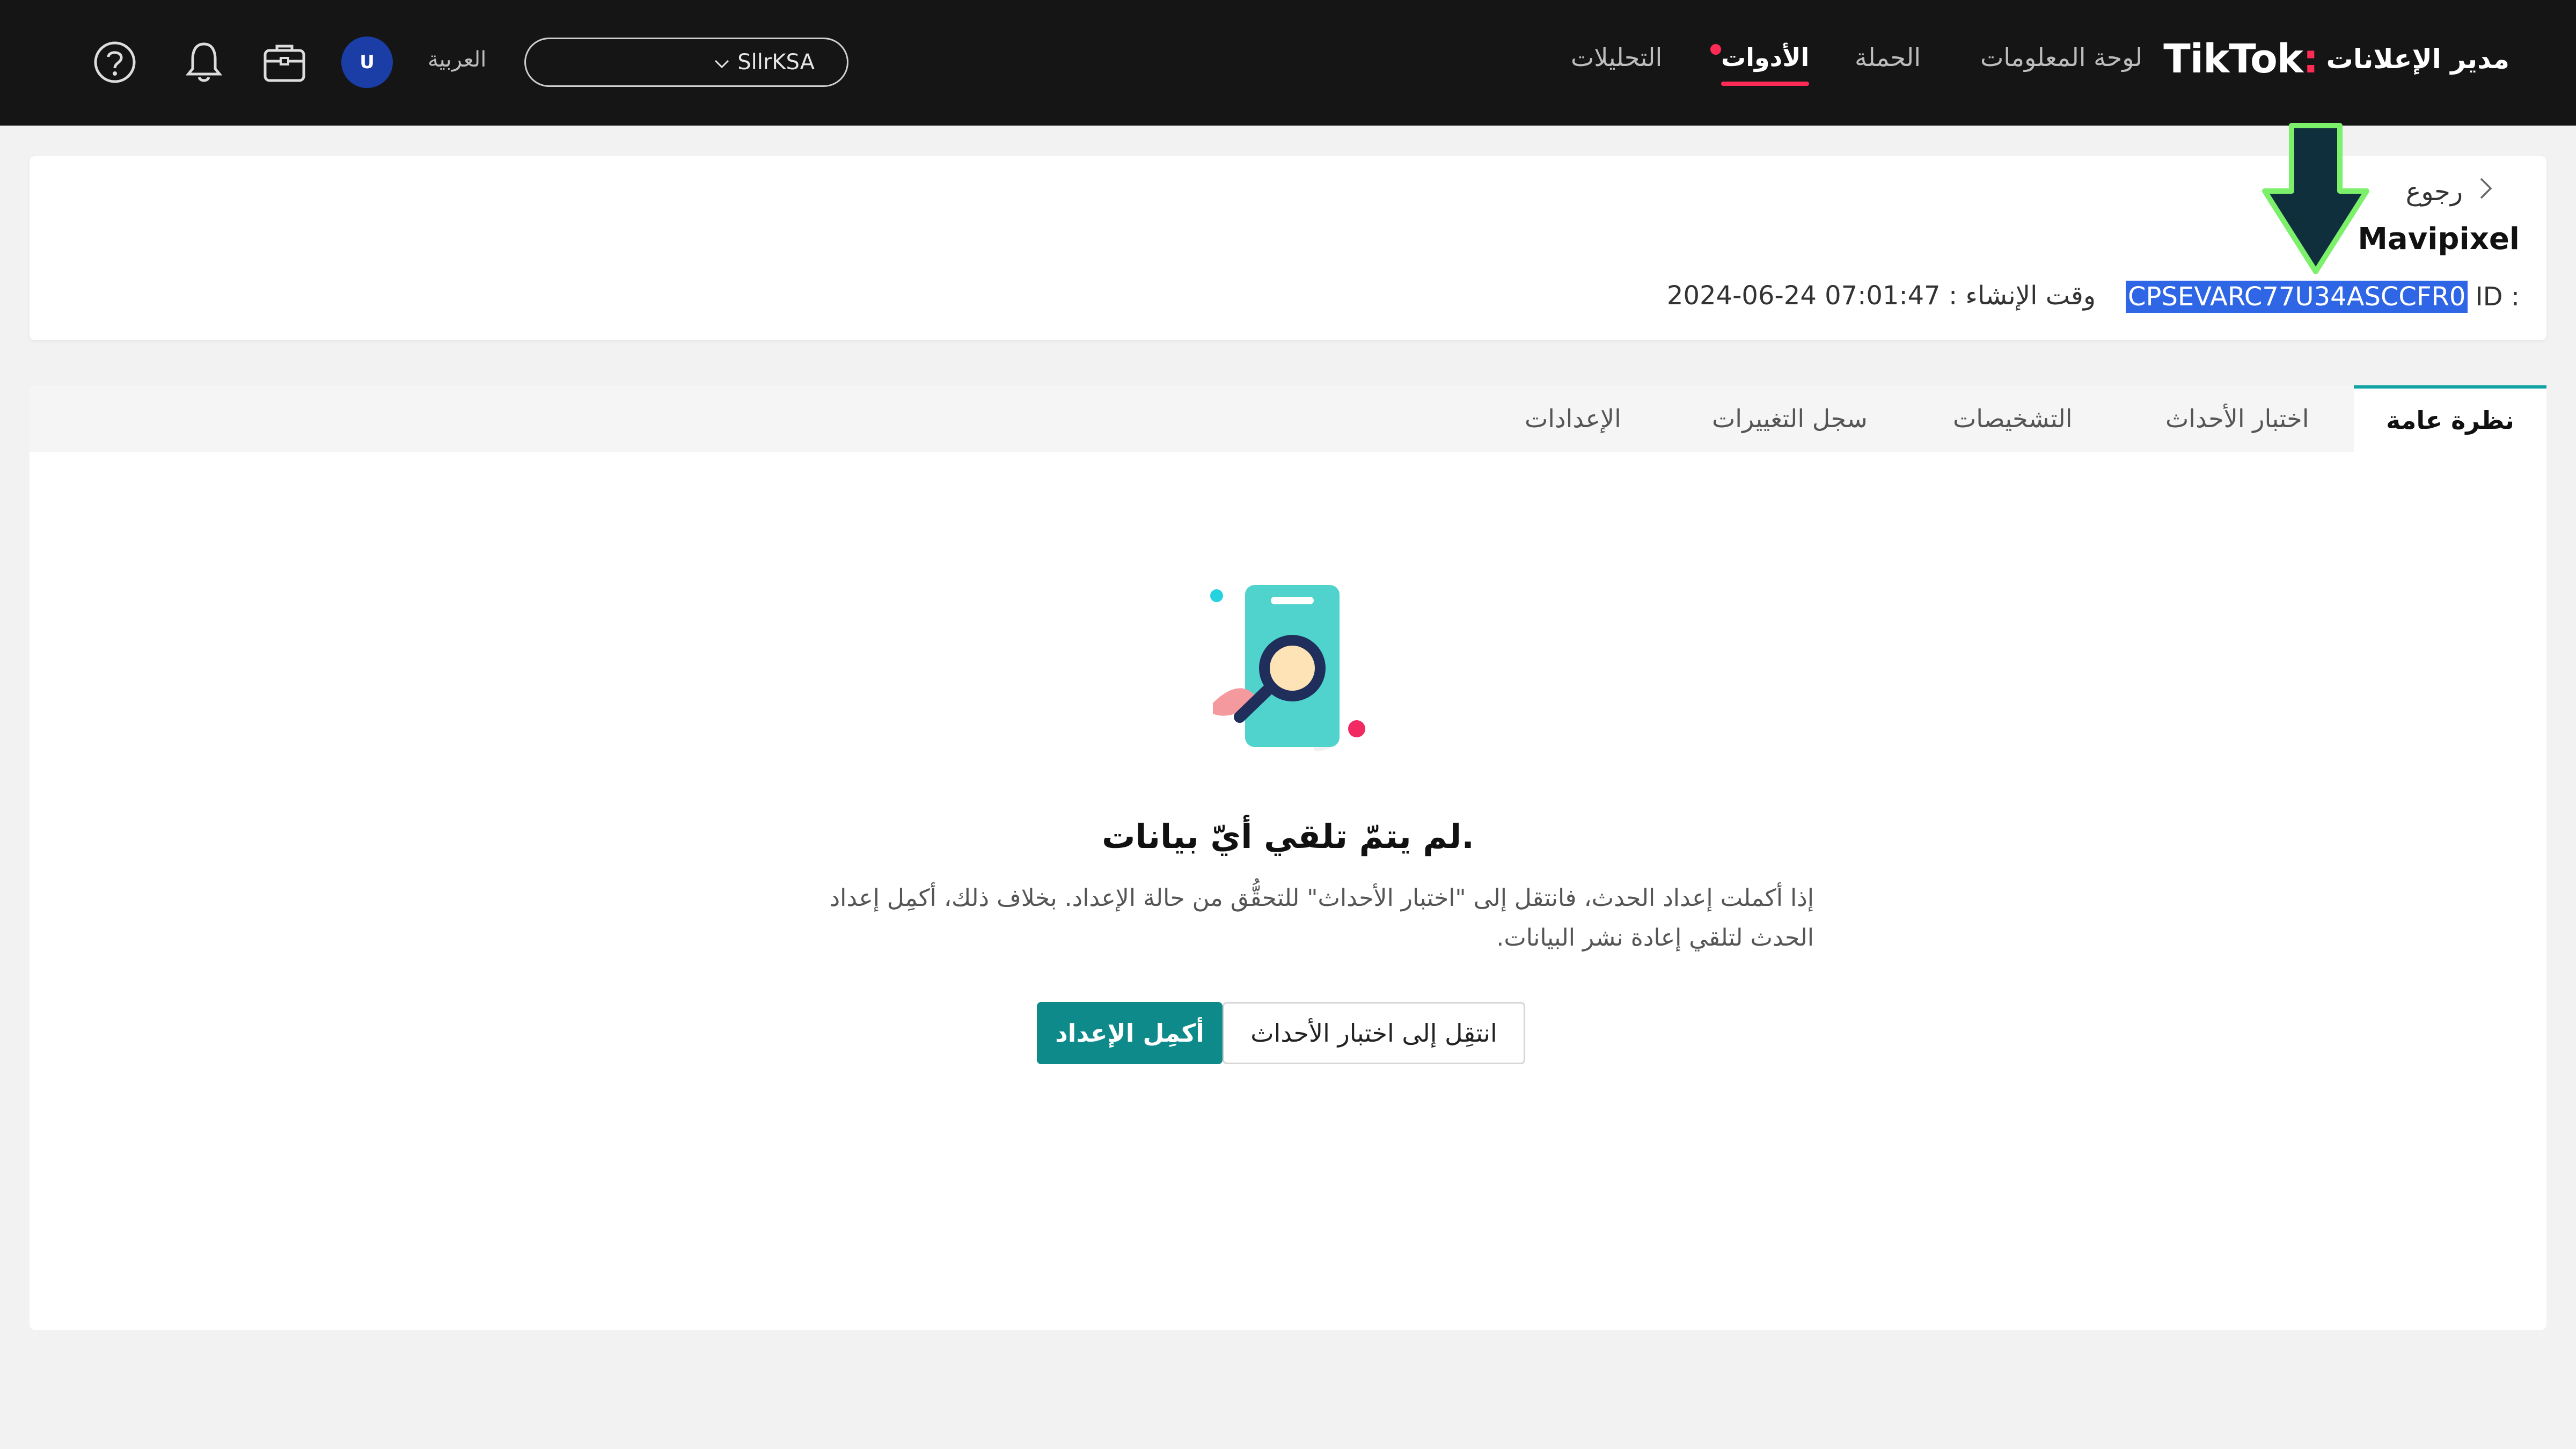  I want to click on created-time: وقت الإنشاء : 2024-06-24 07:01:47, so click(1881, 296).